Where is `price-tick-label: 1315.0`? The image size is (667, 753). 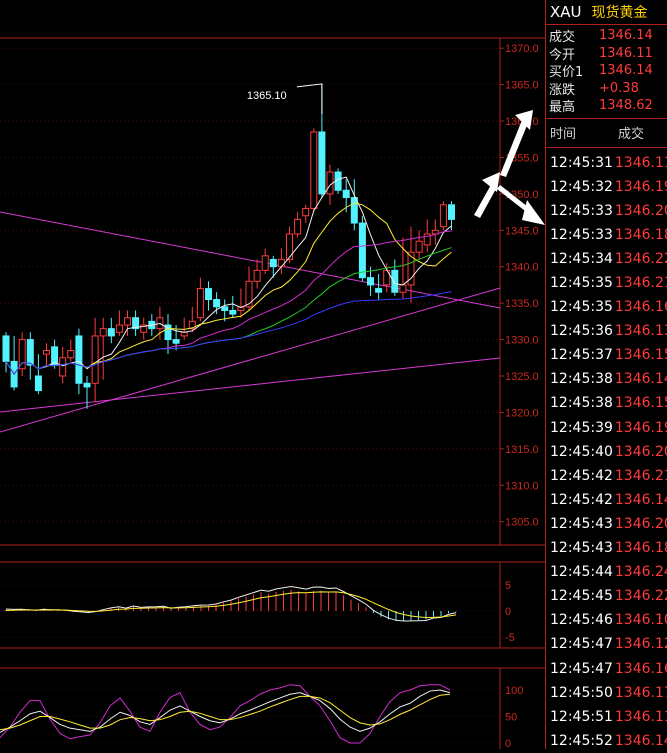 price-tick-label: 1315.0 is located at coordinates (522, 450).